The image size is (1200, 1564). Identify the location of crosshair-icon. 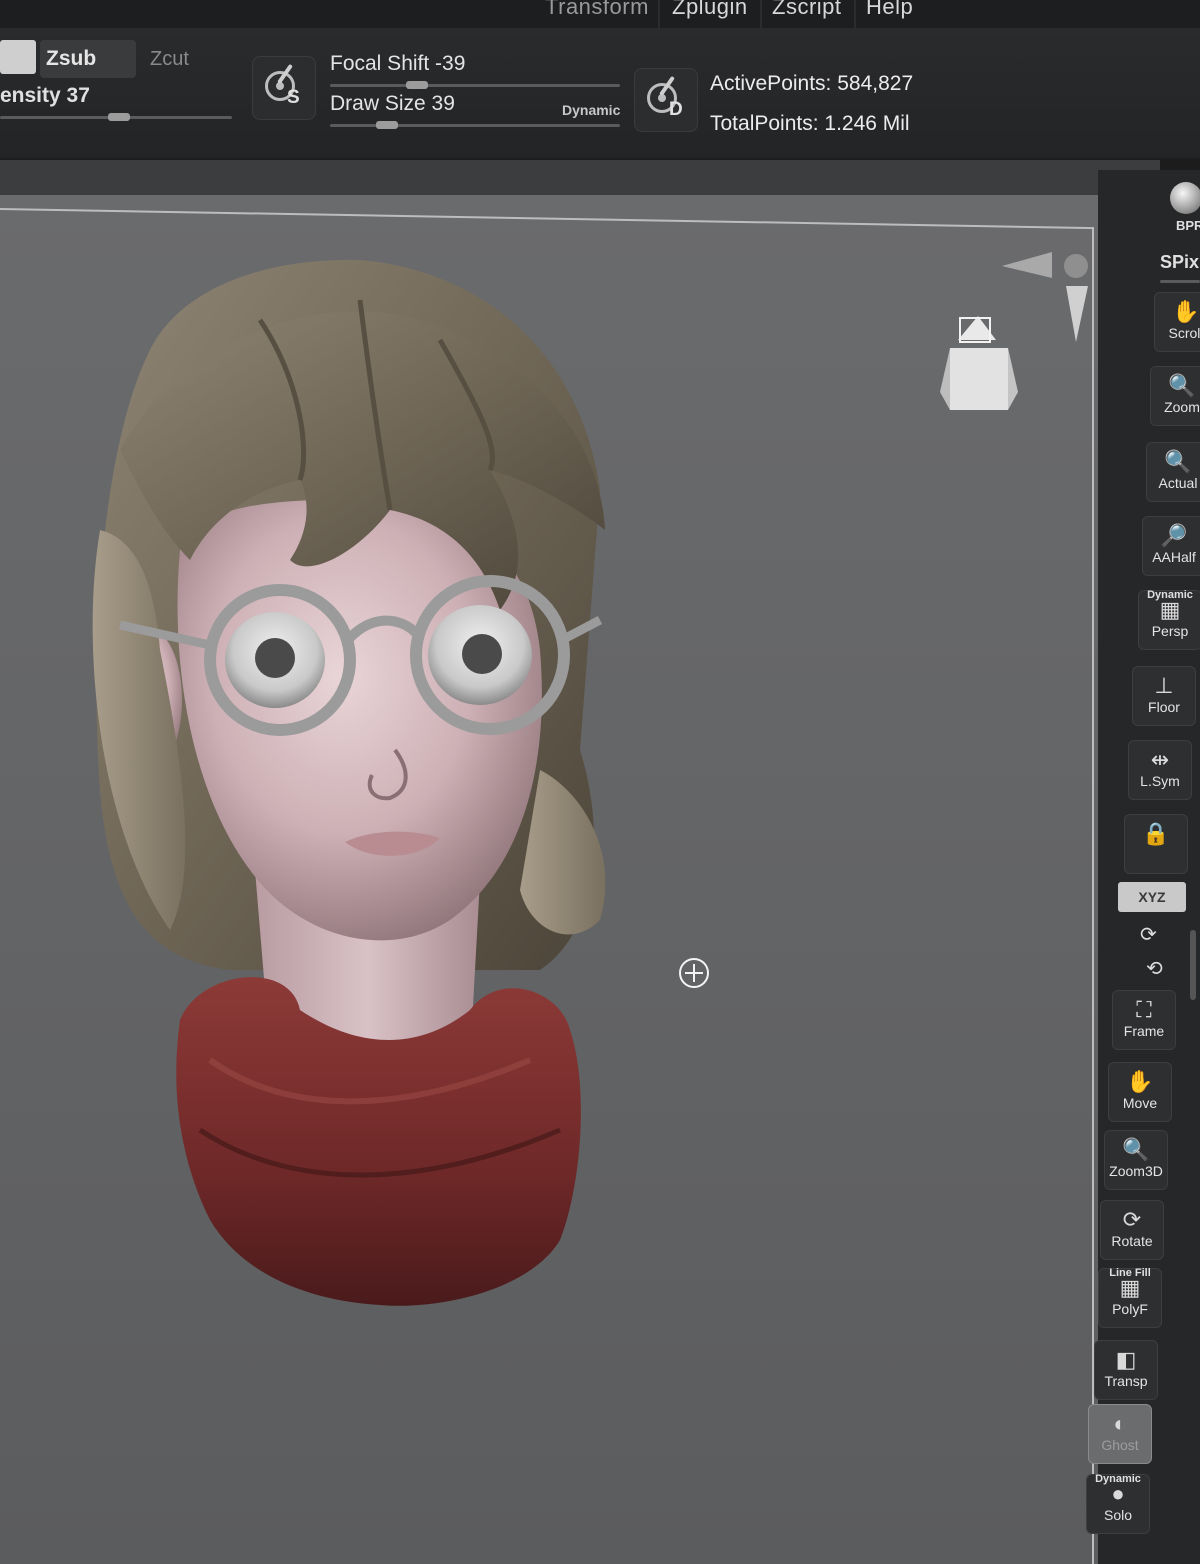
(694, 973).